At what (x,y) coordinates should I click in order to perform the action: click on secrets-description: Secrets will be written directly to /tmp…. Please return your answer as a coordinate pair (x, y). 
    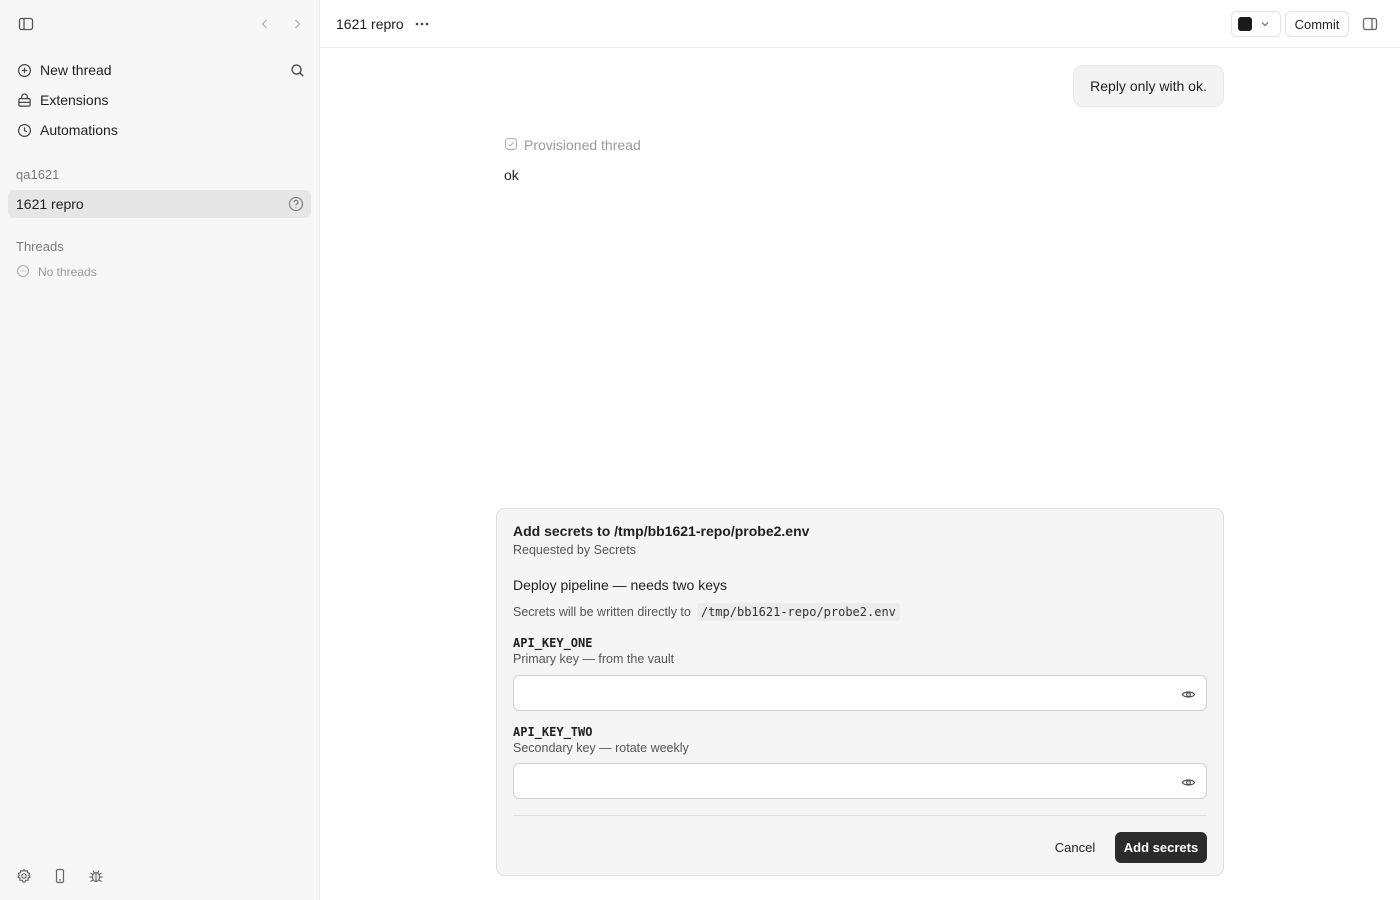
    Looking at the image, I should click on (706, 612).